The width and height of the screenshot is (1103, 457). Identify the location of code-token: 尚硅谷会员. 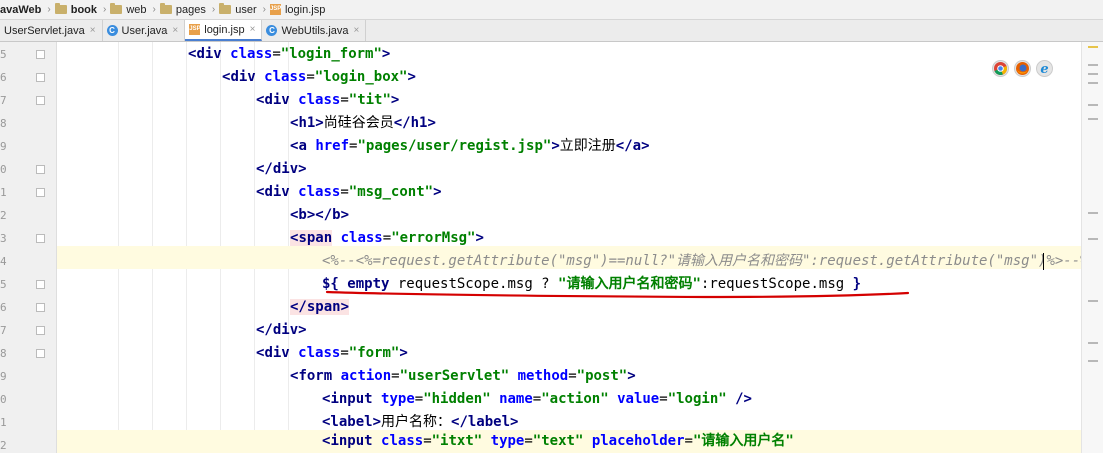
(358, 123).